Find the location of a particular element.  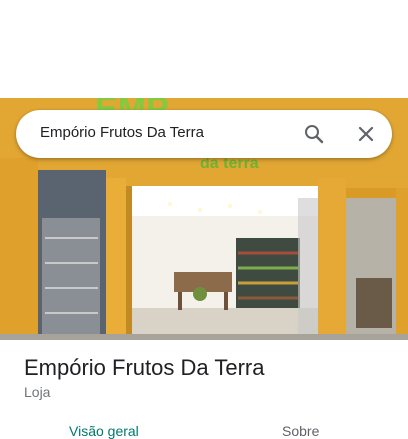

close-icon is located at coordinates (366, 134).